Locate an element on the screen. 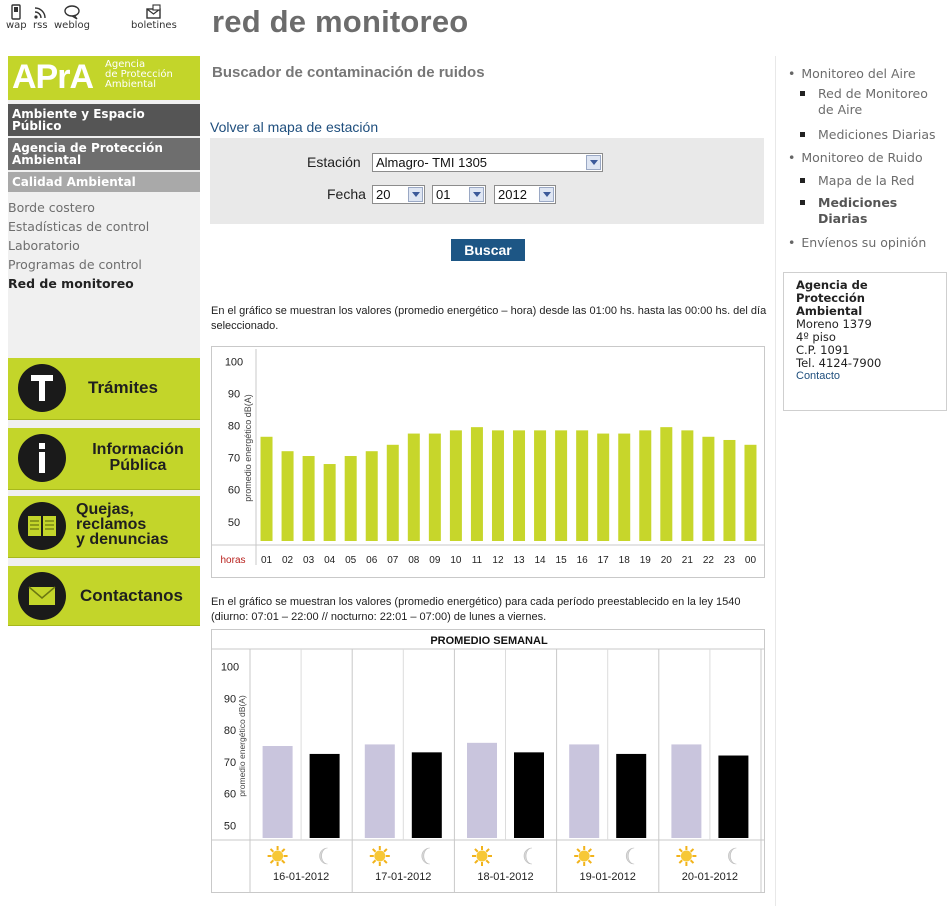 This screenshot has height=906, width=947. envelope-icon is located at coordinates (42, 596).